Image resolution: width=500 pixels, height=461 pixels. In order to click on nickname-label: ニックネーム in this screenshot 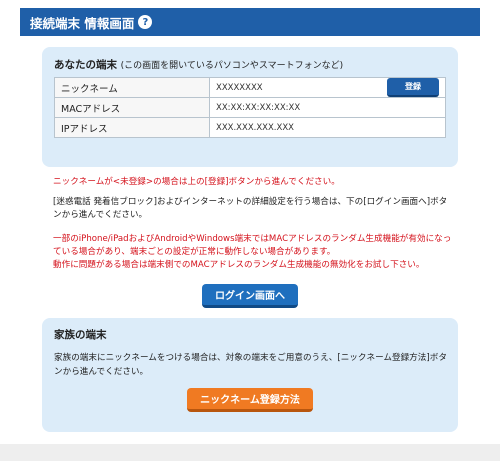, I will do `click(132, 87)`.